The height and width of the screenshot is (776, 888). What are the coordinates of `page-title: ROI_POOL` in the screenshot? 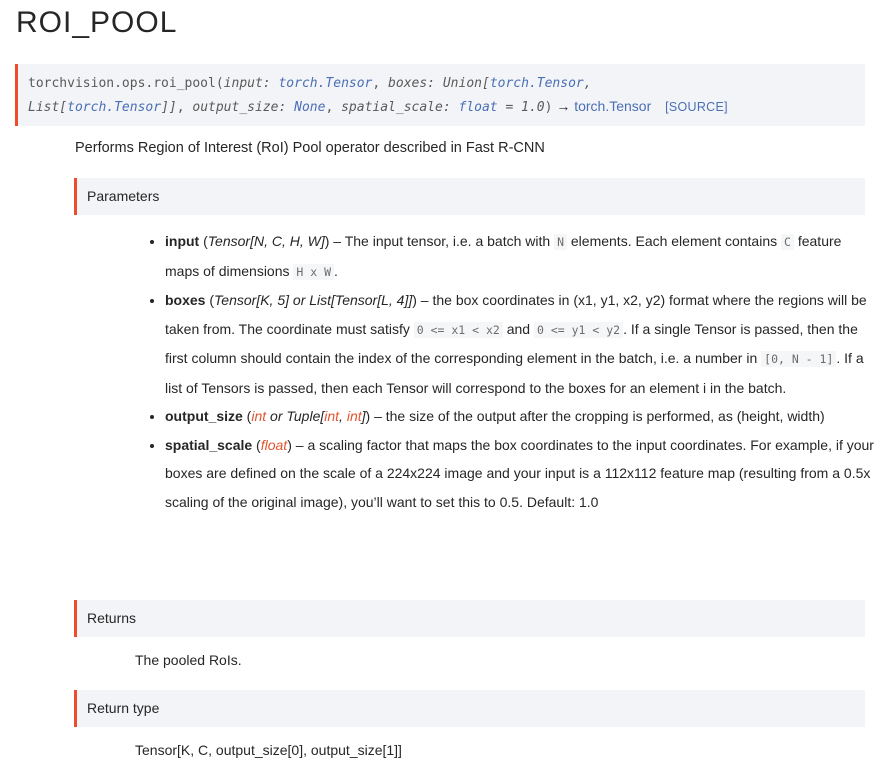 It's located at (97, 22).